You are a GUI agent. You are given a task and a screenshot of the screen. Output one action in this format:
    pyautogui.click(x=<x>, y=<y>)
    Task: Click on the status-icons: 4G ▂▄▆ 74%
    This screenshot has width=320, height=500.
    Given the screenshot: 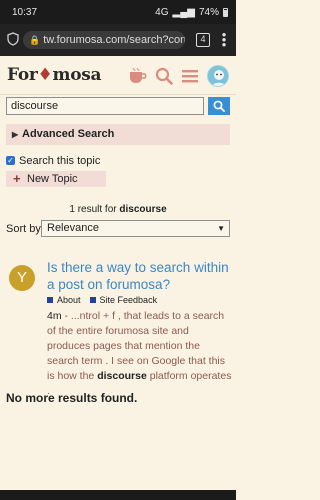 What is the action you would take?
    pyautogui.click(x=191, y=12)
    